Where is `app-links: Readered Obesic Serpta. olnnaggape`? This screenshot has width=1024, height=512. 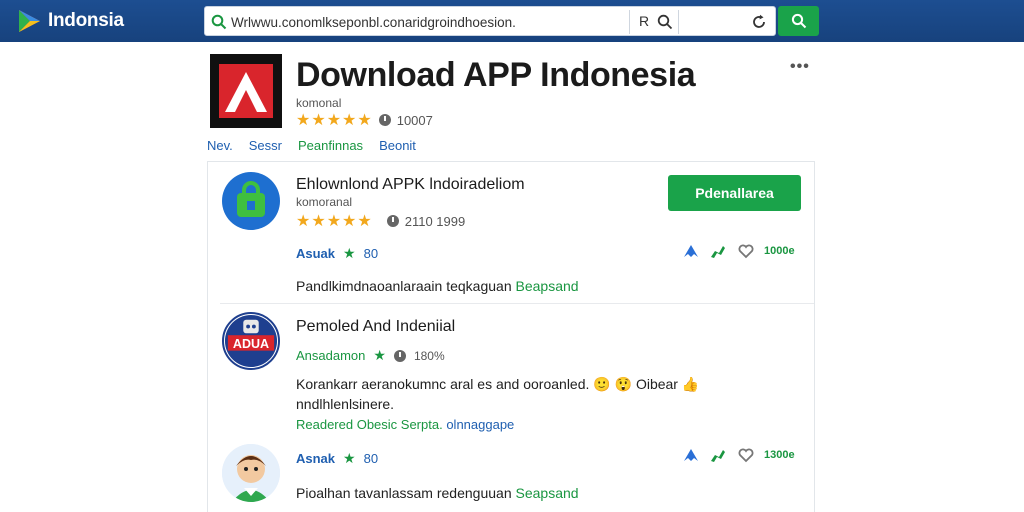 app-links: Readered Obesic Serpta. olnnaggape is located at coordinates (405, 424).